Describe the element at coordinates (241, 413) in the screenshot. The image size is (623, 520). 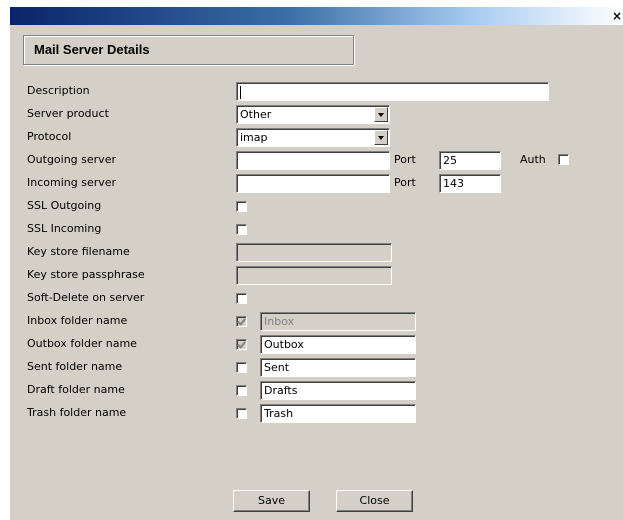
I see `trash-checkbox` at that location.